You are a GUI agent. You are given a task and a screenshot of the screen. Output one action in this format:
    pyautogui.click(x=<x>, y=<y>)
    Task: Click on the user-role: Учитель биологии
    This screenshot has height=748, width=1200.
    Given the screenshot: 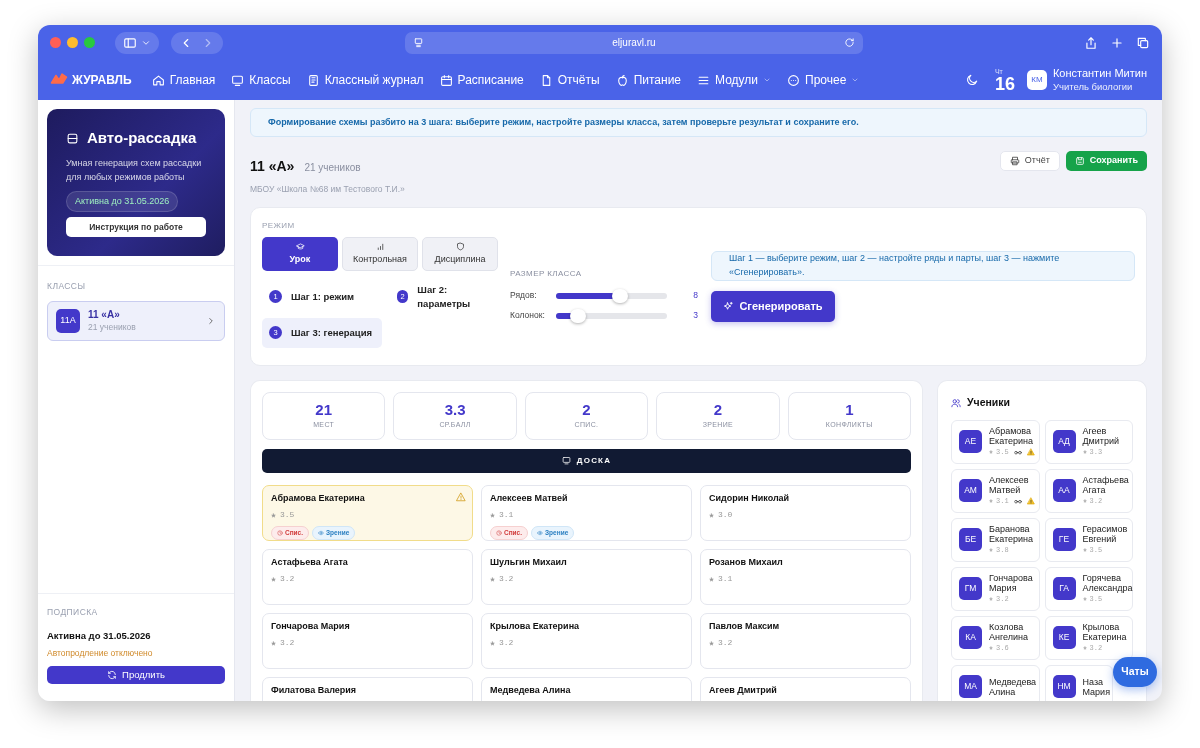 What is the action you would take?
    pyautogui.click(x=1093, y=86)
    